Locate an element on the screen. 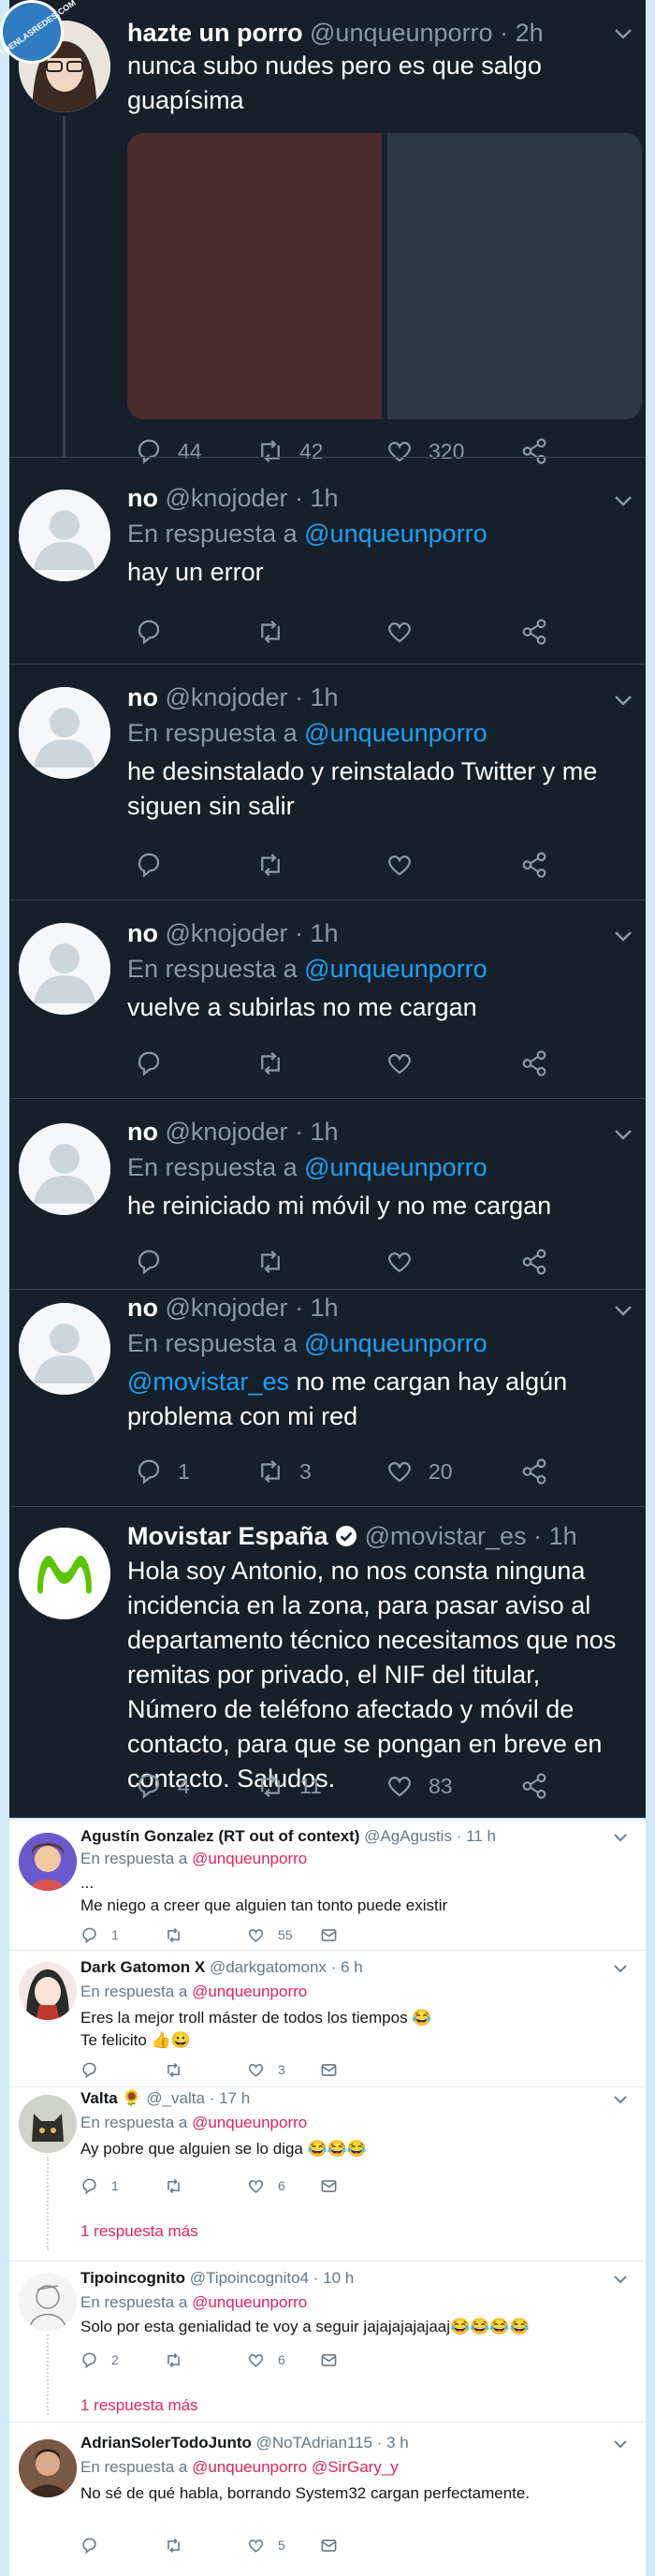  timestamp: · 11 h is located at coordinates (476, 1836).